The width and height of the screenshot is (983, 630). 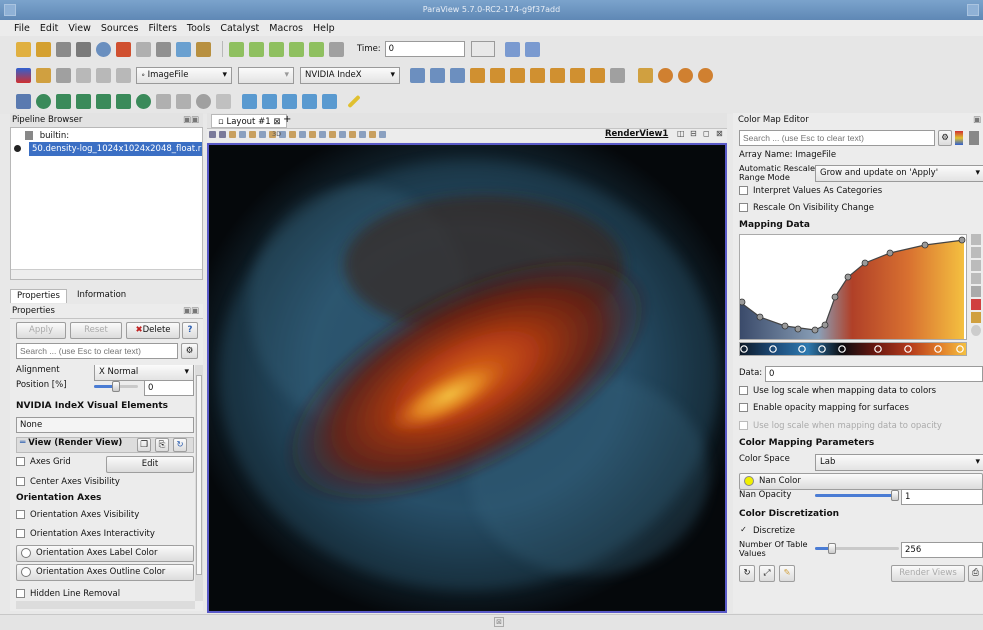 I want to click on color-transfer-function-editor, so click(x=853, y=349).